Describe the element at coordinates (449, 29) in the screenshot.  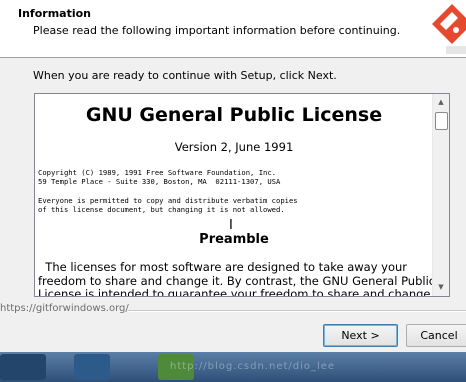
I see `git-logo-icon` at that location.